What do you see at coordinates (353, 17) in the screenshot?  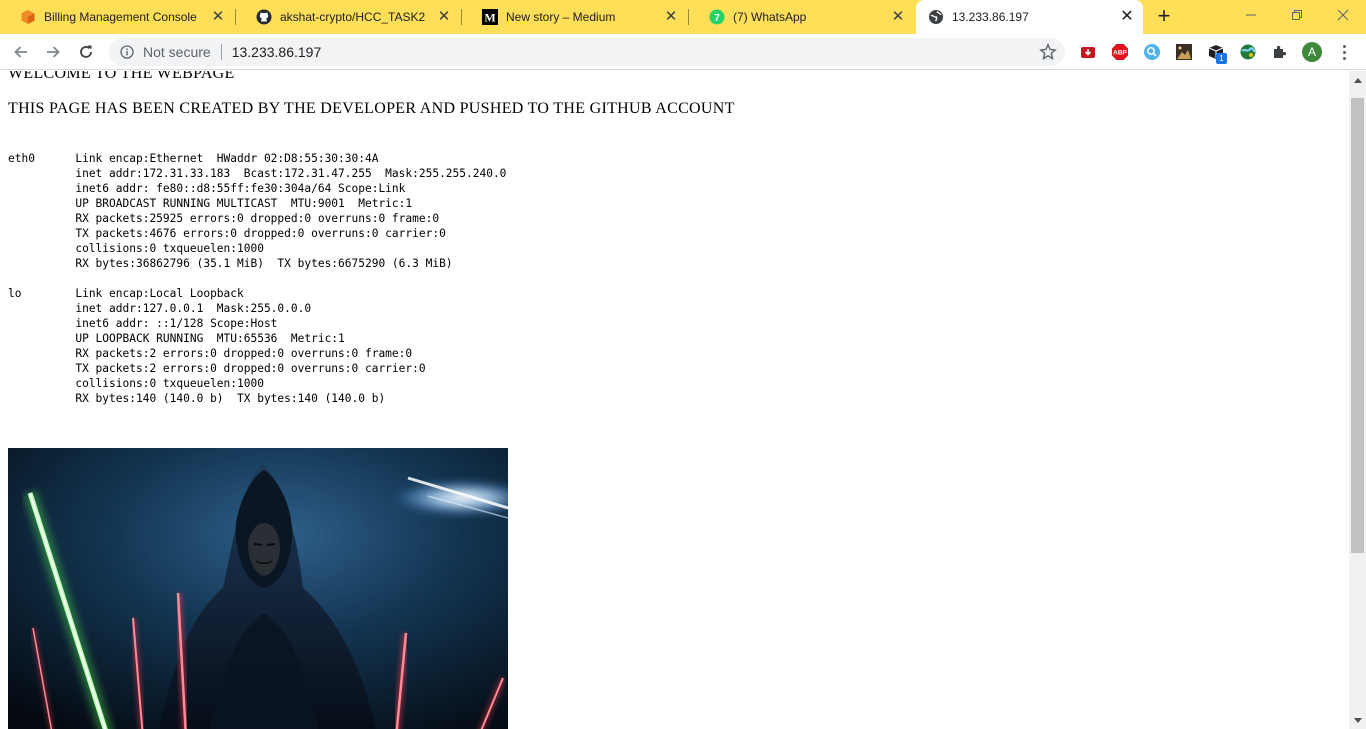 I see `tab-title: akshat-crypto/HCC_TASK2` at bounding box center [353, 17].